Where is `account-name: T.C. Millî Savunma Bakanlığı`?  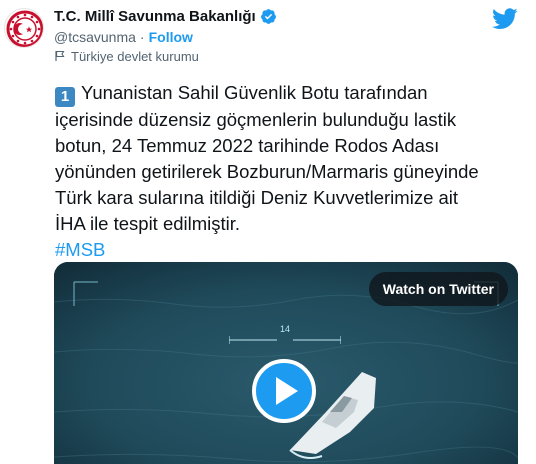
account-name: T.C. Millî Savunma Bakanlığı is located at coordinates (155, 16).